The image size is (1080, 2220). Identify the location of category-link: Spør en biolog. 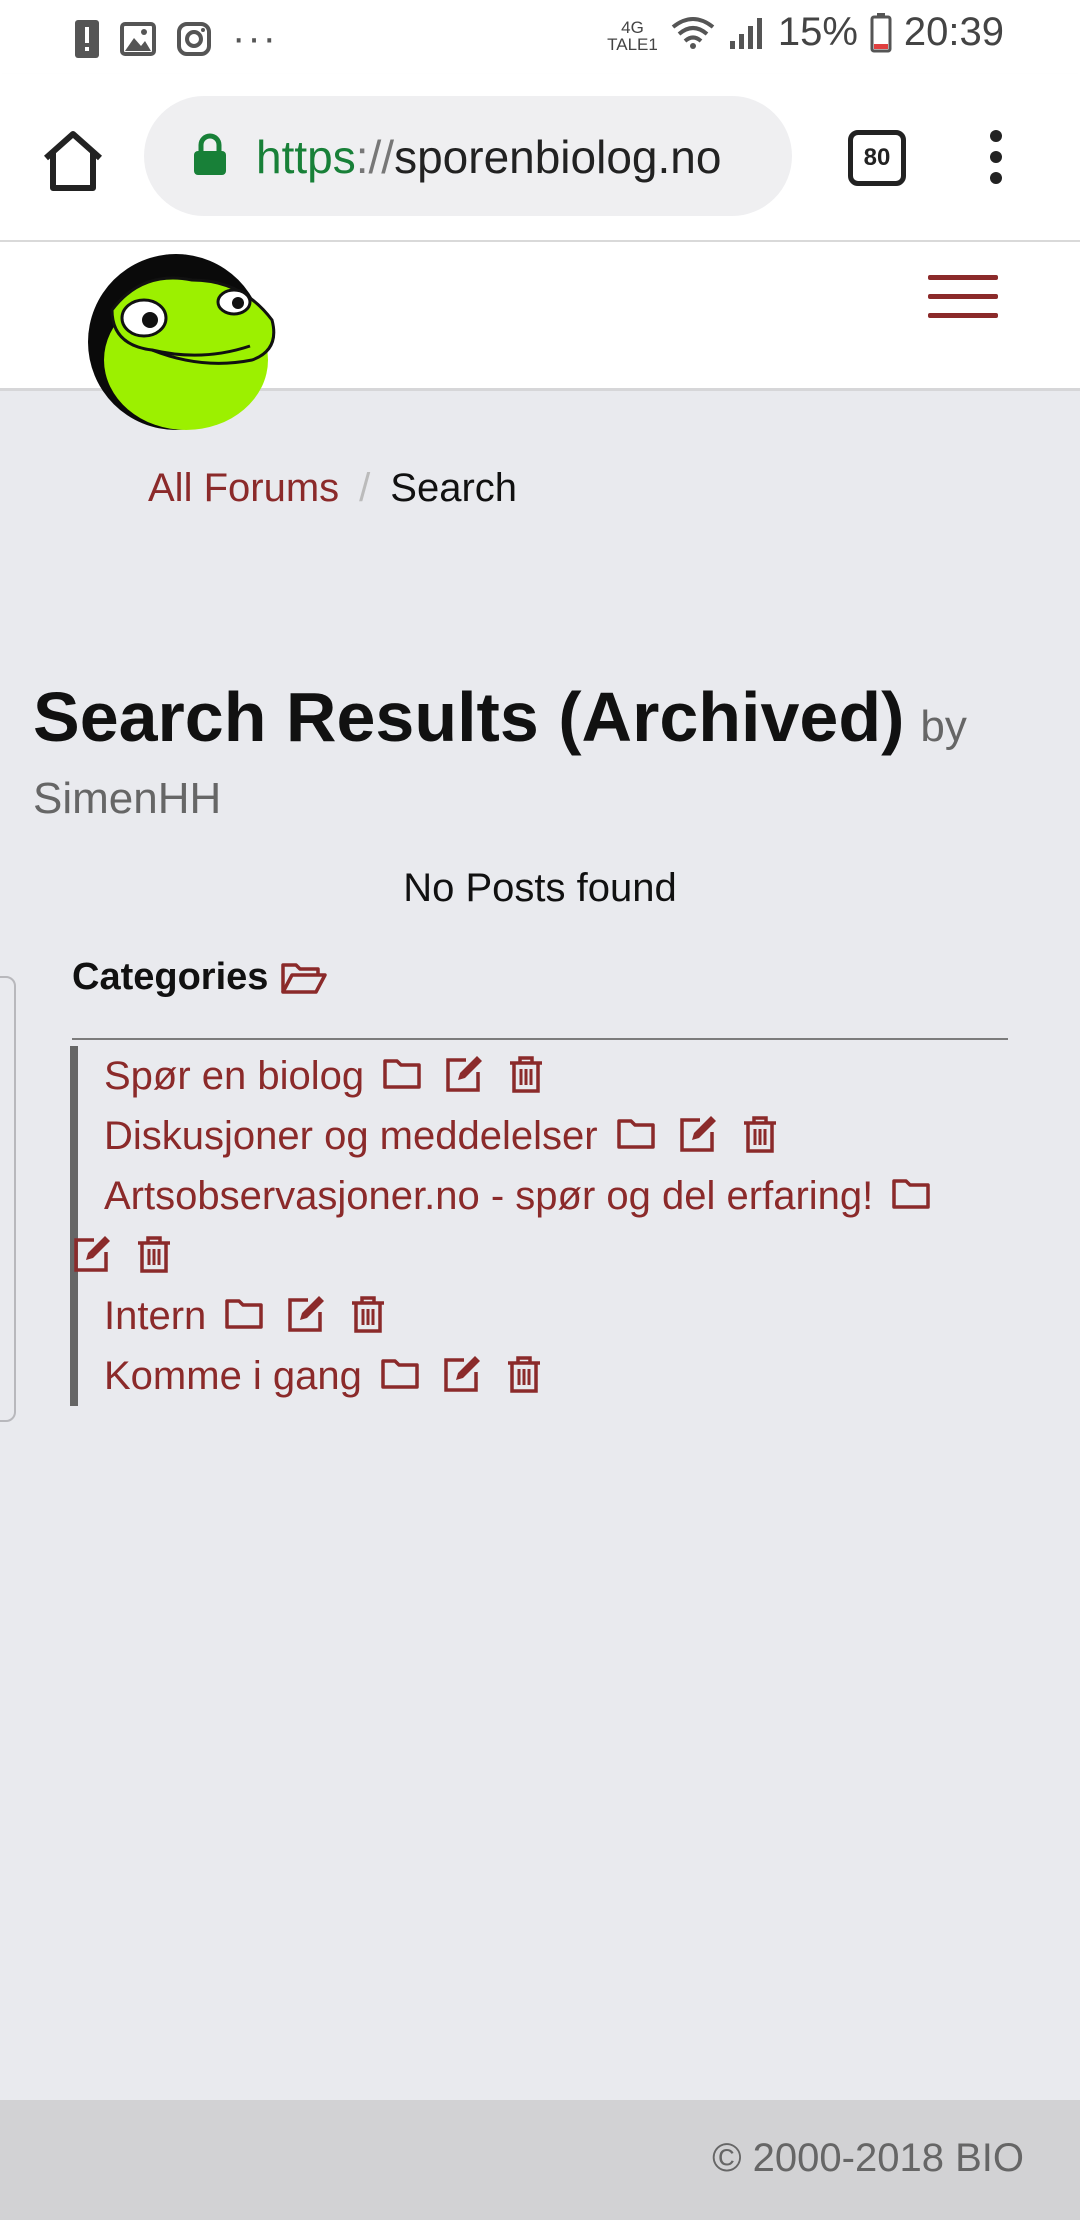
(234, 1076).